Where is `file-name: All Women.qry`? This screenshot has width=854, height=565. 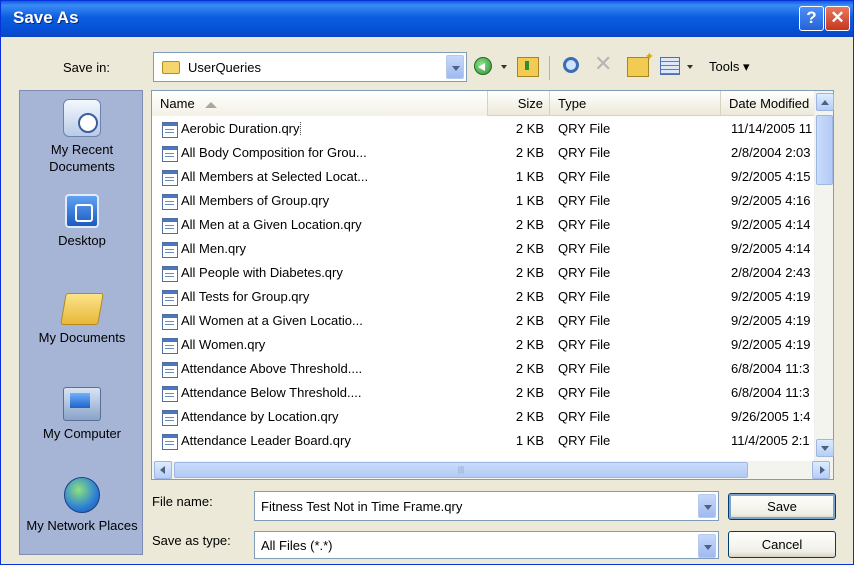 file-name: All Women.qry is located at coordinates (223, 344).